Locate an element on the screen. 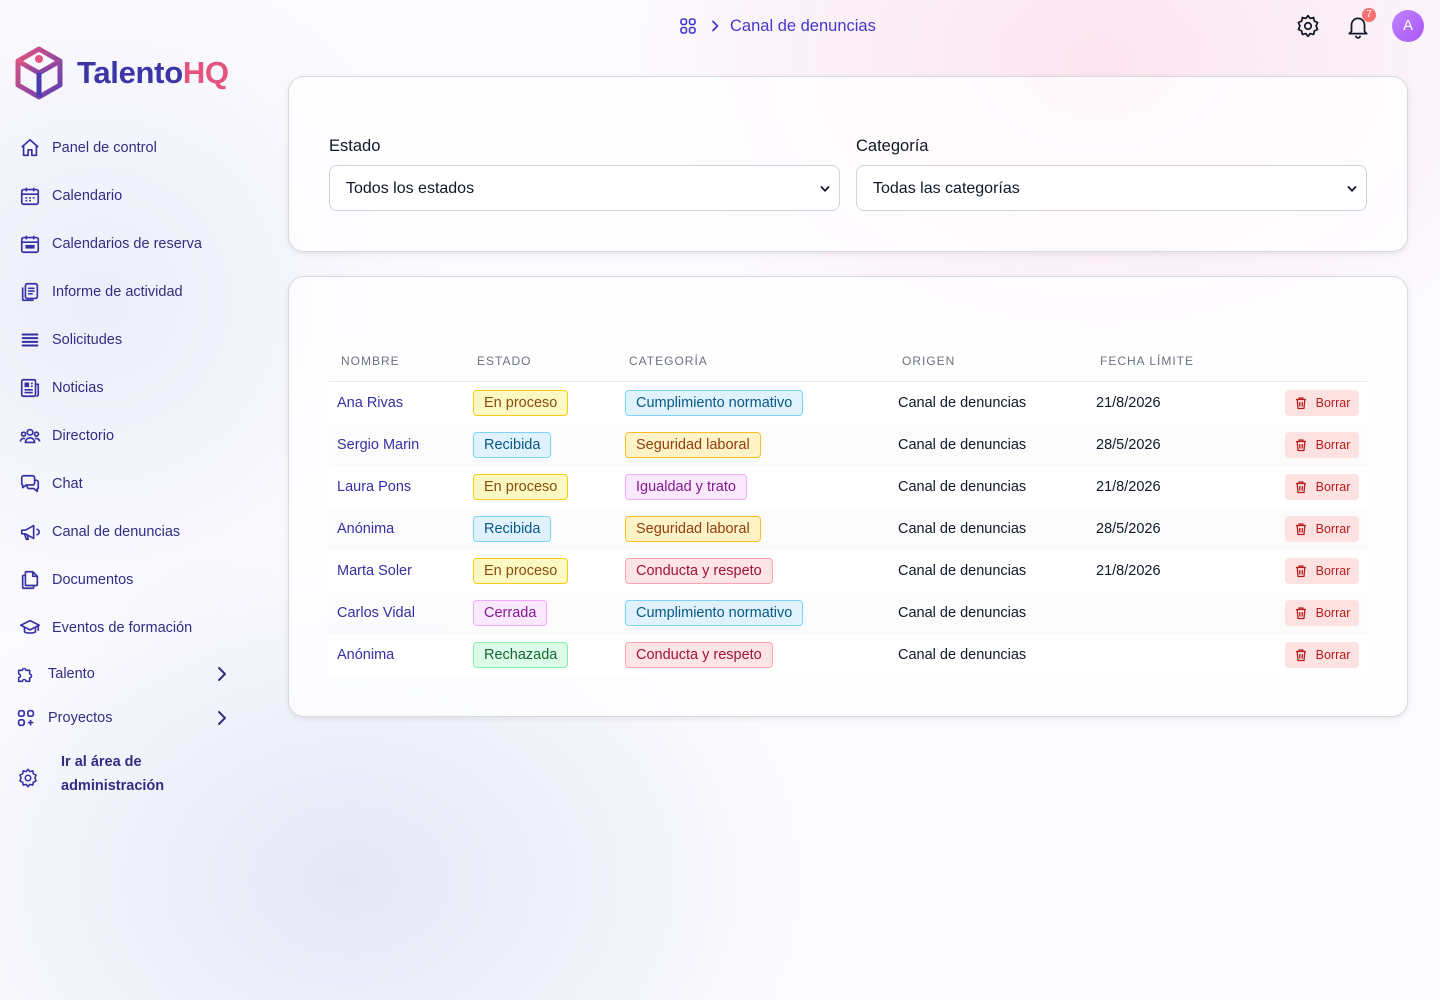 Image resolution: width=1440 pixels, height=1000 pixels. column-header-fecha-limite: FECHA LÍMITE is located at coordinates (1147, 361).